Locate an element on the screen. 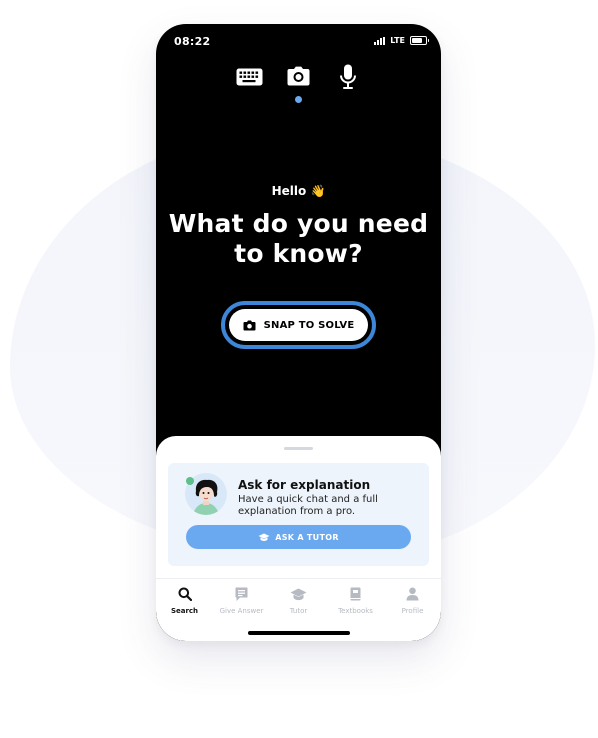  greeting-text: Hello 👋 is located at coordinates (298, 191).